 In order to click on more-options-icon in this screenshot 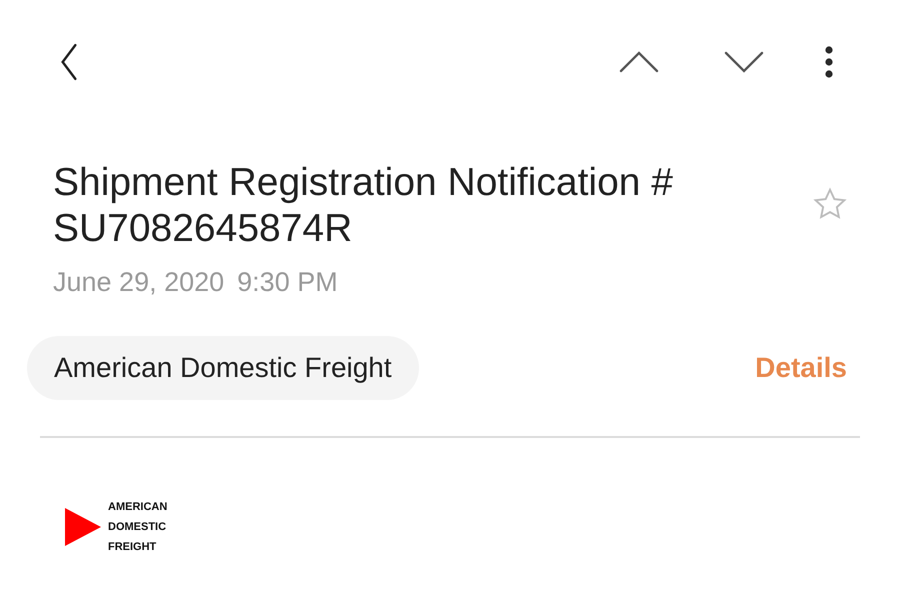, I will do `click(829, 62)`.